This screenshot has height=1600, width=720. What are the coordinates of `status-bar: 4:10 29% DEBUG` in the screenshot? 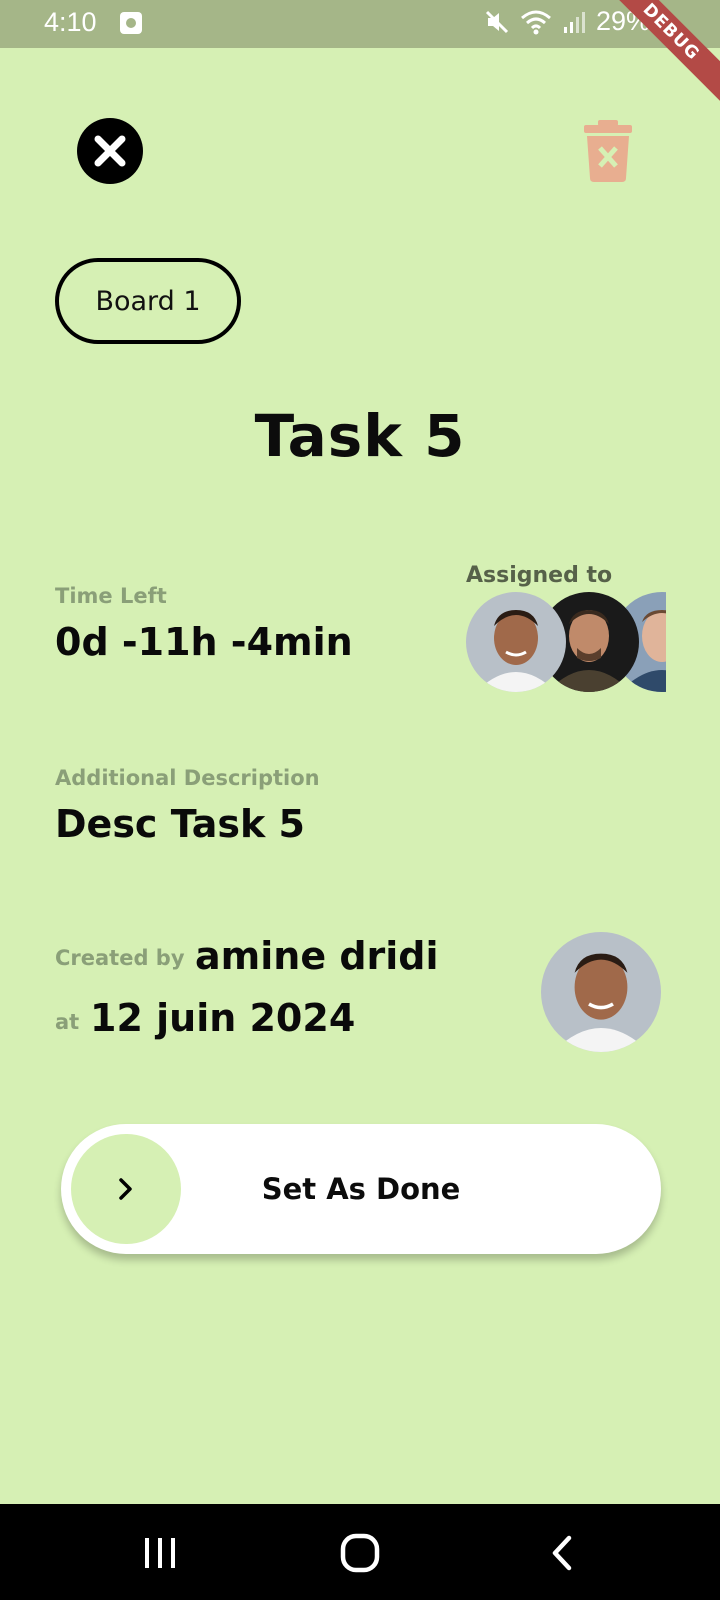 It's located at (360, 55).